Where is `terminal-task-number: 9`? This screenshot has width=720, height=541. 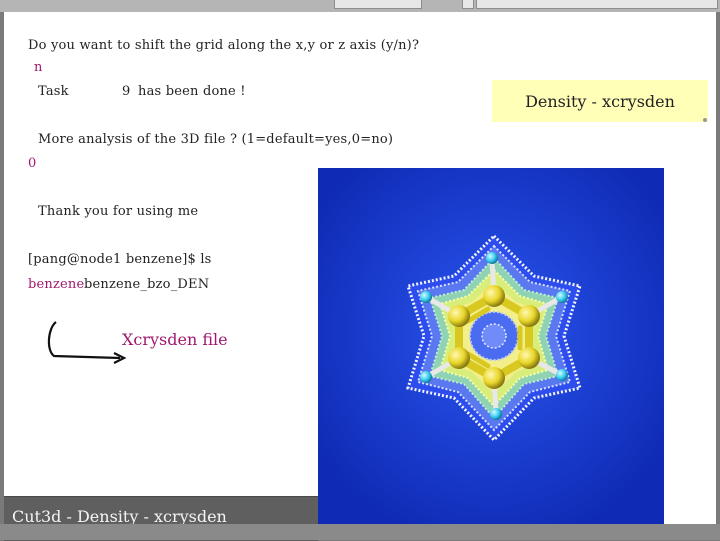
terminal-task-number: 9 is located at coordinates (126, 91).